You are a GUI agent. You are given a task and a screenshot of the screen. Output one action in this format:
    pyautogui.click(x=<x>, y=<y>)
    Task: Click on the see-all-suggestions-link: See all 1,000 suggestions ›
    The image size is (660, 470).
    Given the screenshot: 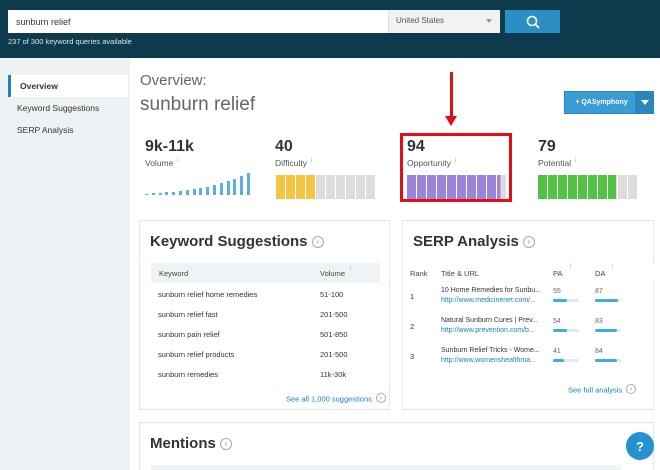 What is the action you would take?
    pyautogui.click(x=336, y=398)
    